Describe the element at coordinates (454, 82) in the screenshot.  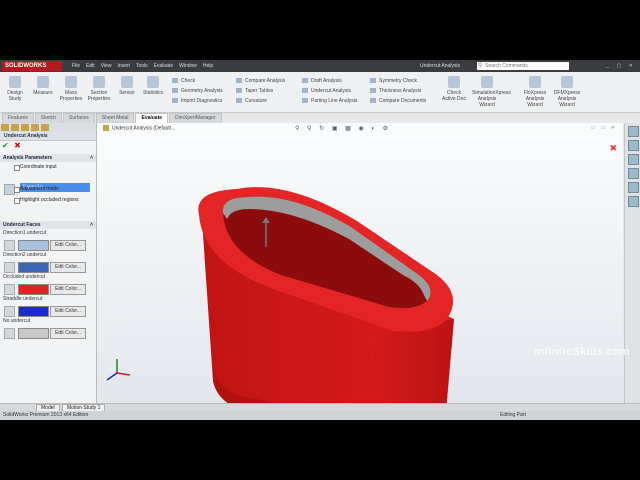
I see `check-active-doc-icon` at that location.